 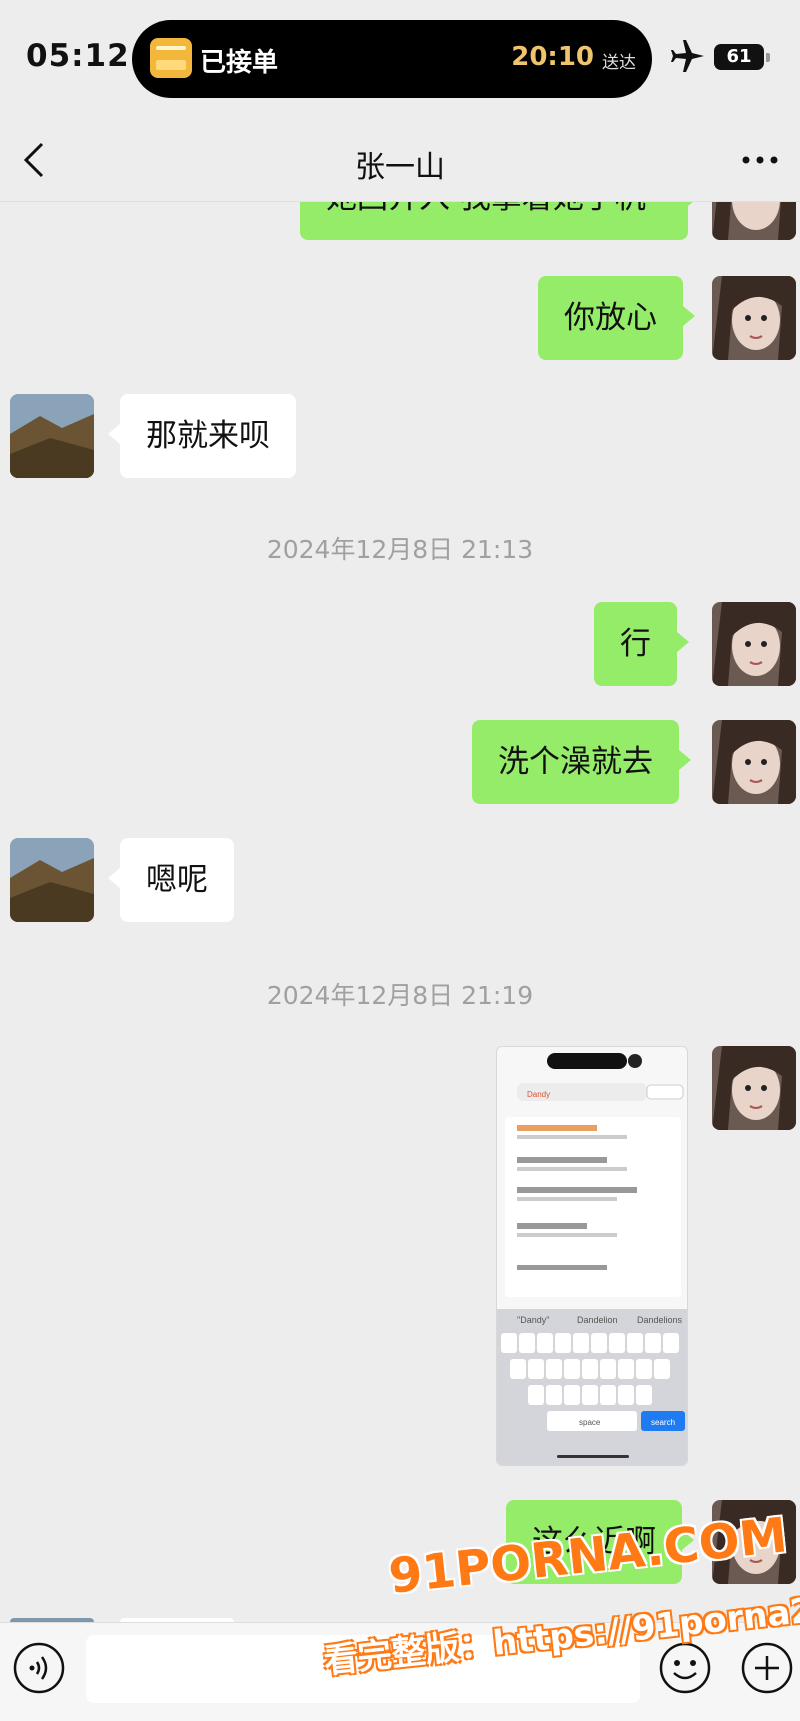 What do you see at coordinates (767, 1668) in the screenshot?
I see `plus-icon` at bounding box center [767, 1668].